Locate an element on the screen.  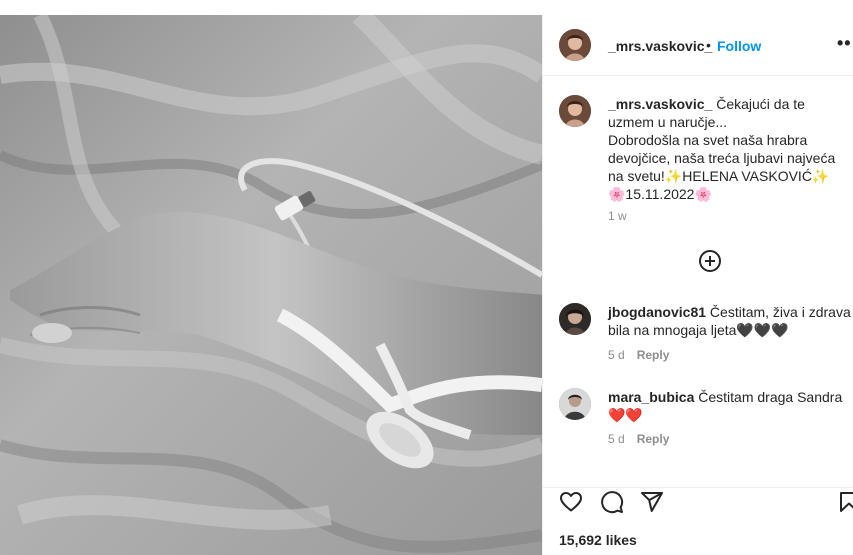
post-header: _mrs.vaskovic_ • Follow •• is located at coordinates (698, 45).